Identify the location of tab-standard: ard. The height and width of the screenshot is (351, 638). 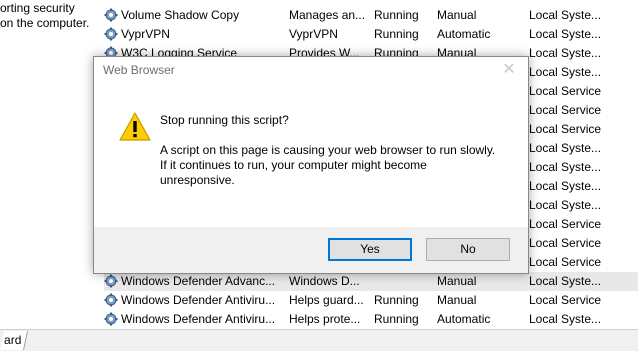
(14, 340).